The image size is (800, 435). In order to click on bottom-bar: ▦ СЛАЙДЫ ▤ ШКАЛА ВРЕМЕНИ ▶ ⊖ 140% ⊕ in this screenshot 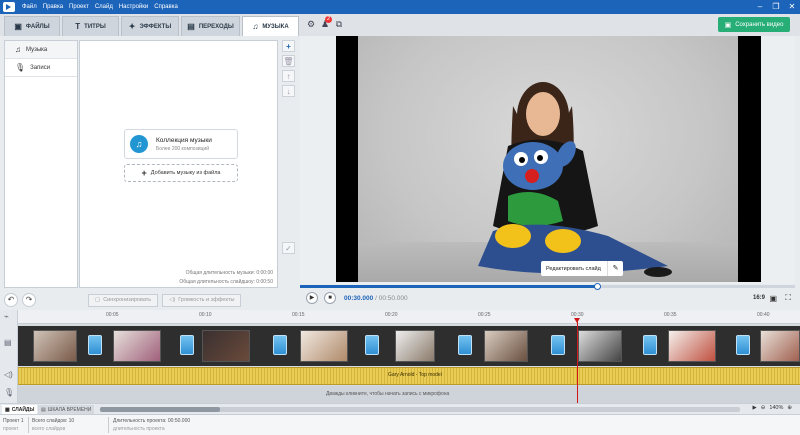, I will do `click(400, 408)`.